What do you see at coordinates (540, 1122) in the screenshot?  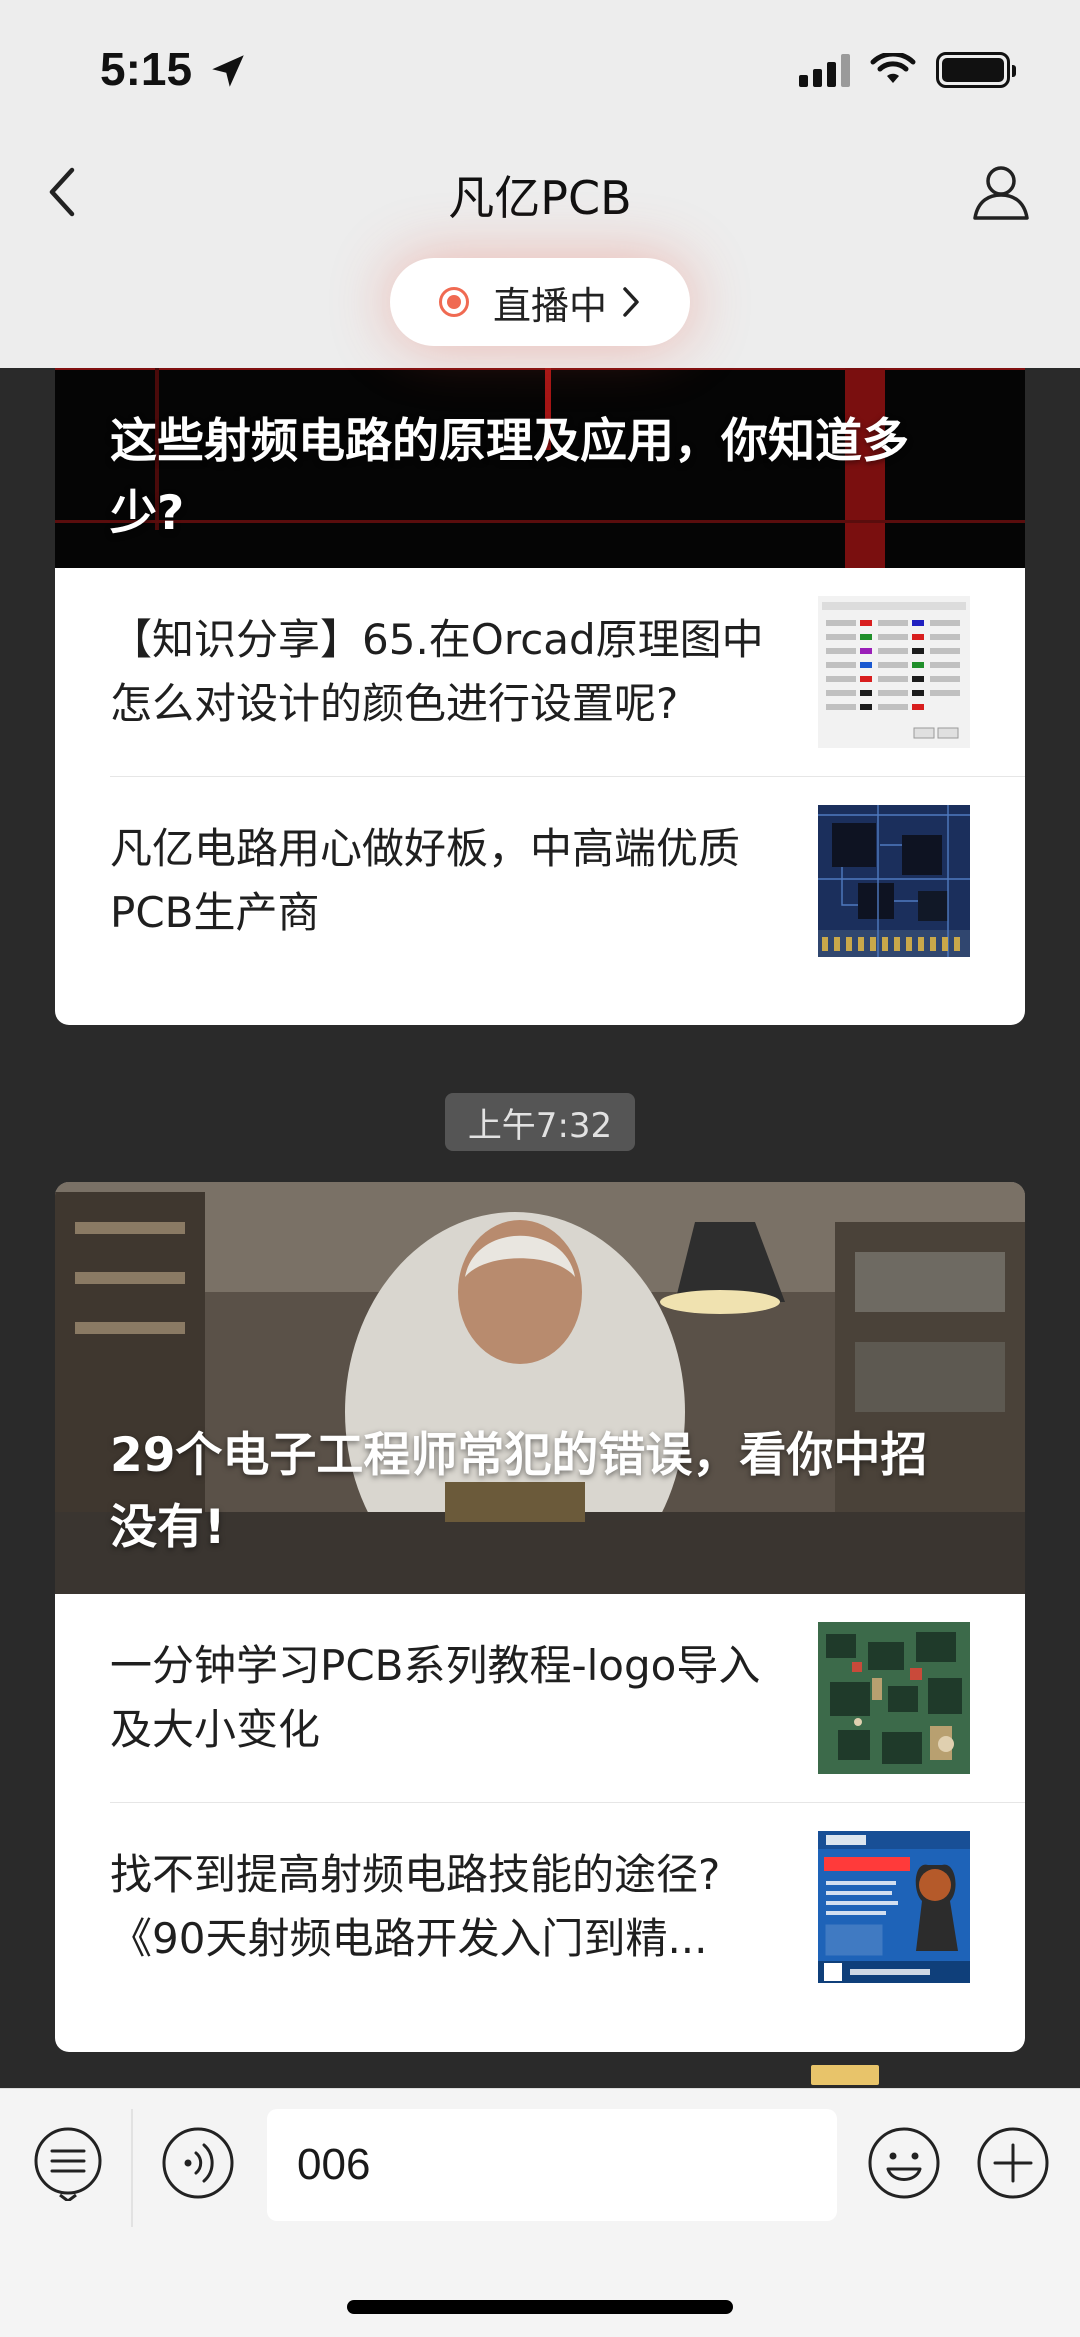 I see `message-timestamp: 上午7:32` at bounding box center [540, 1122].